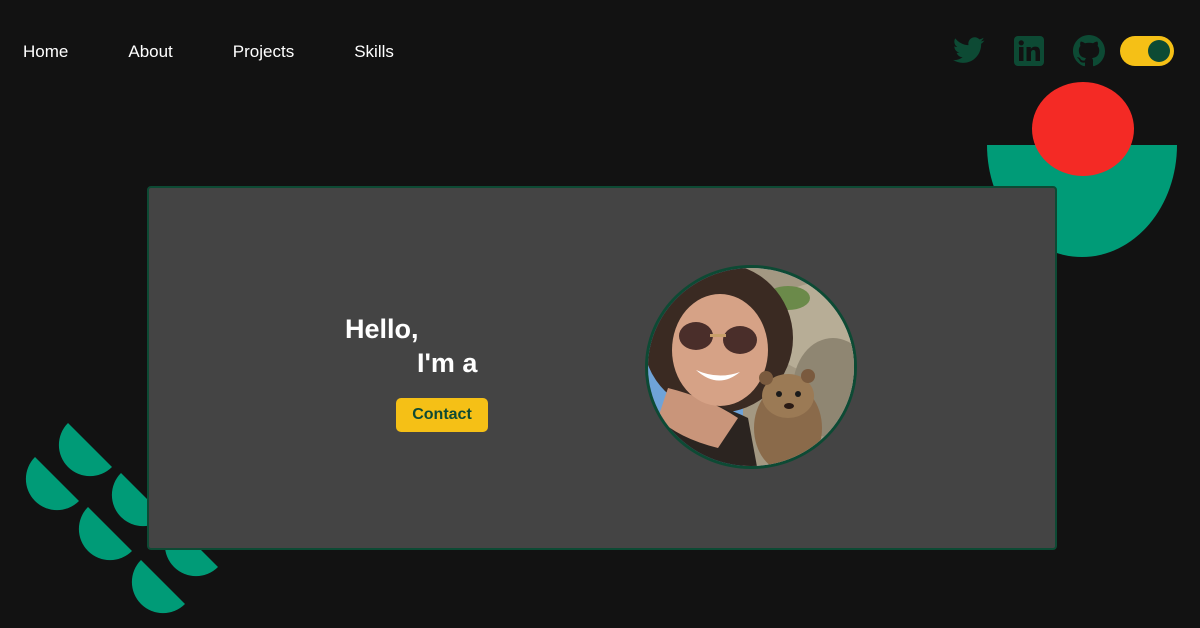 The height and width of the screenshot is (628, 1200). I want to click on social-links, so click(1063, 51).